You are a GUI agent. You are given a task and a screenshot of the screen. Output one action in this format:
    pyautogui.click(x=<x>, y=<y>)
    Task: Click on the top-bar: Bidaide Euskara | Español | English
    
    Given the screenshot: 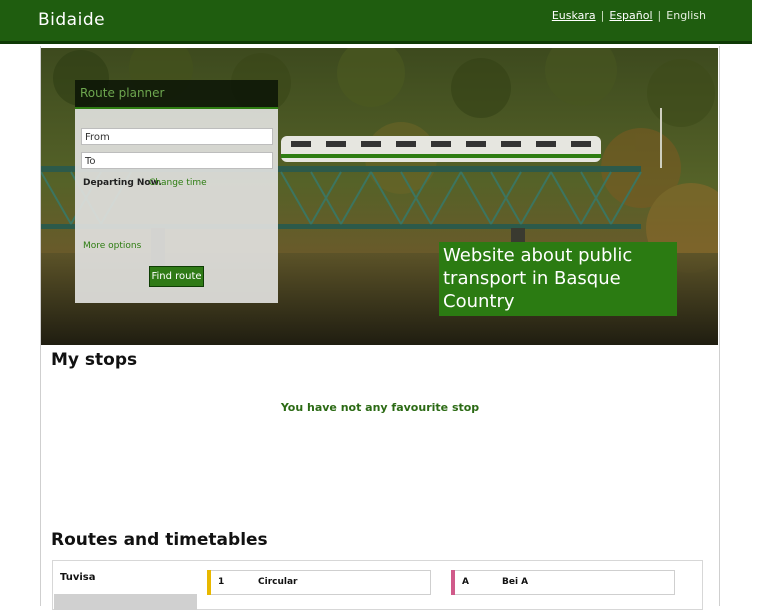 What is the action you would take?
    pyautogui.click(x=376, y=22)
    